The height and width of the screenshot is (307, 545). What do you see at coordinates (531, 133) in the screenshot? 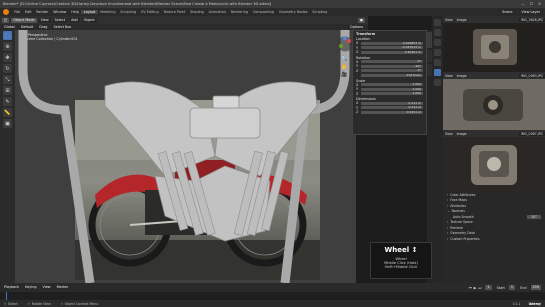
I see `image-name-field: IMG_0067.JPG` at bounding box center [531, 133].